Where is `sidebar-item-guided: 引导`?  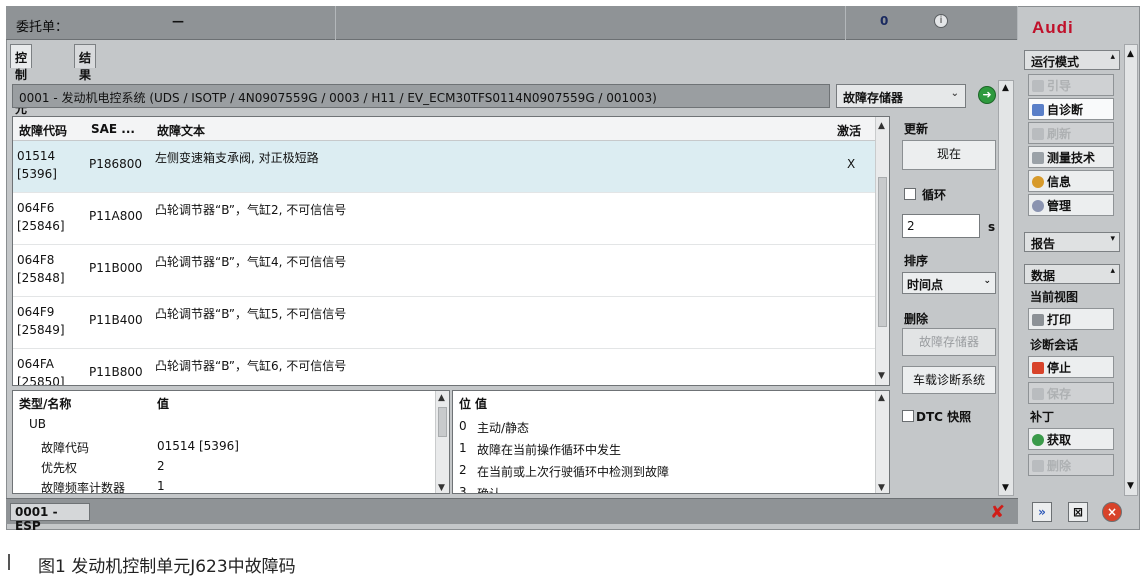
sidebar-item-guided: 引导 is located at coordinates (1071, 85).